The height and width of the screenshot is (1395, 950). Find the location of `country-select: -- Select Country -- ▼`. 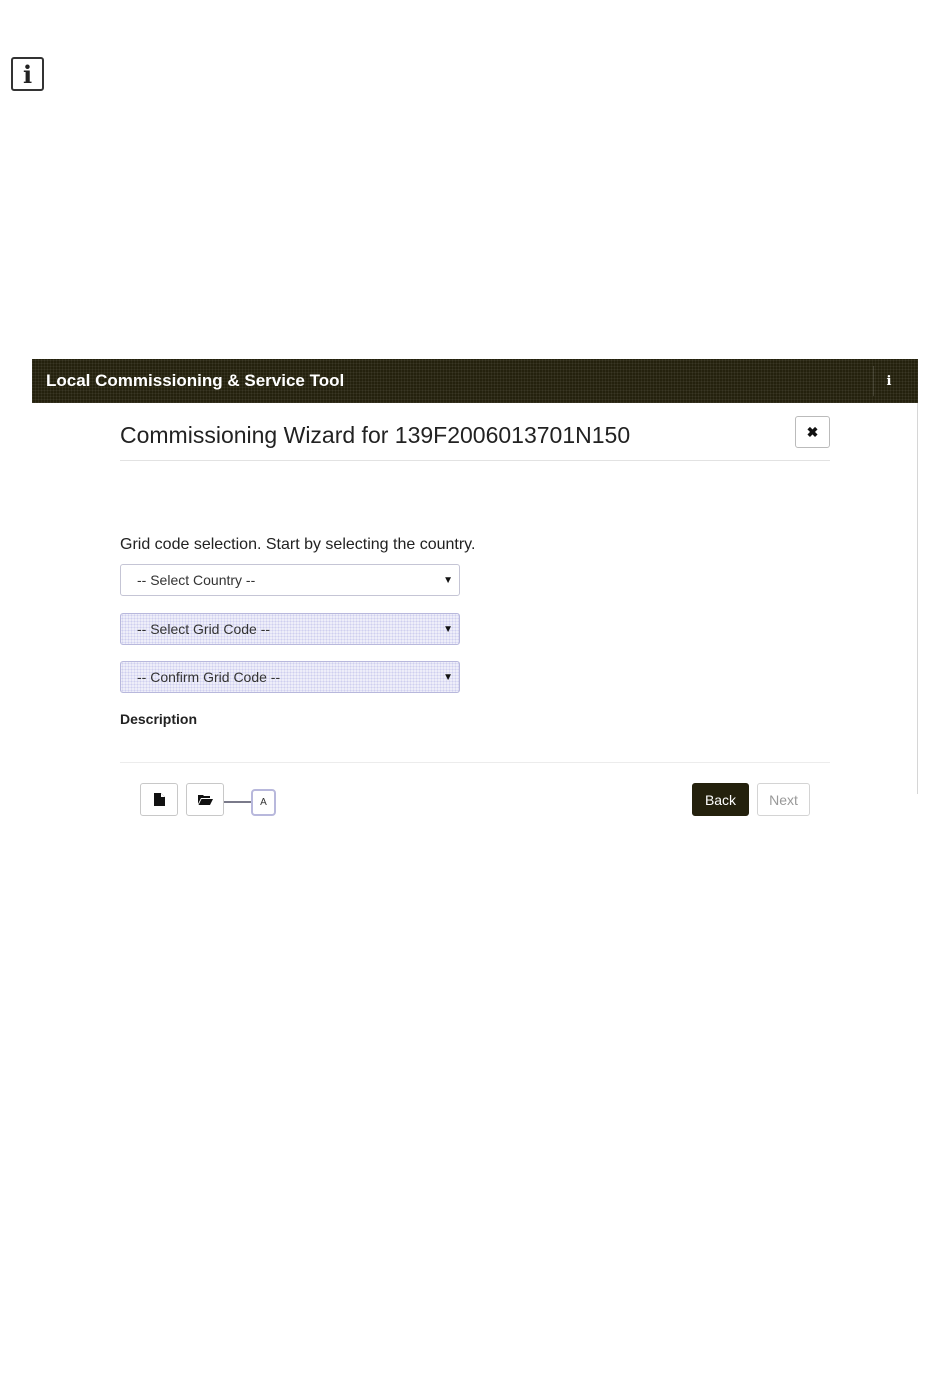

country-select: -- Select Country -- ▼ is located at coordinates (290, 580).